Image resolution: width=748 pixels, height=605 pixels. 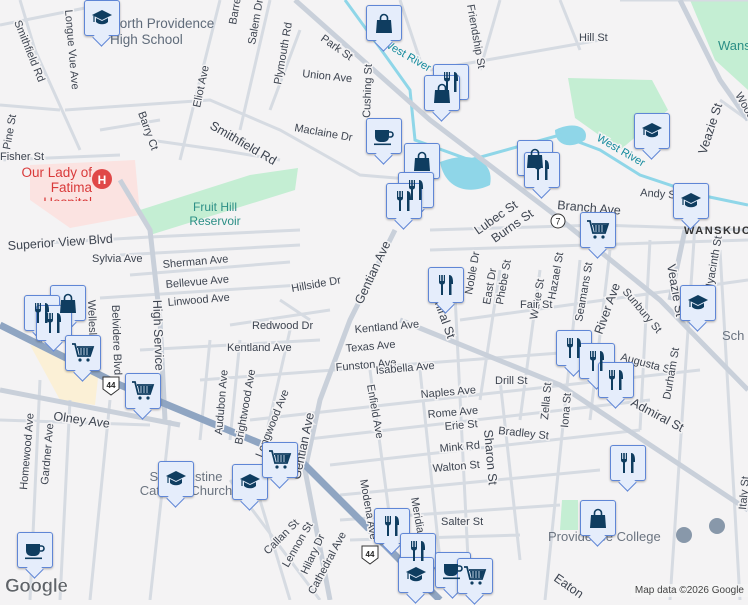 What do you see at coordinates (22, 157) in the screenshot?
I see `street-label: Fisher St` at bounding box center [22, 157].